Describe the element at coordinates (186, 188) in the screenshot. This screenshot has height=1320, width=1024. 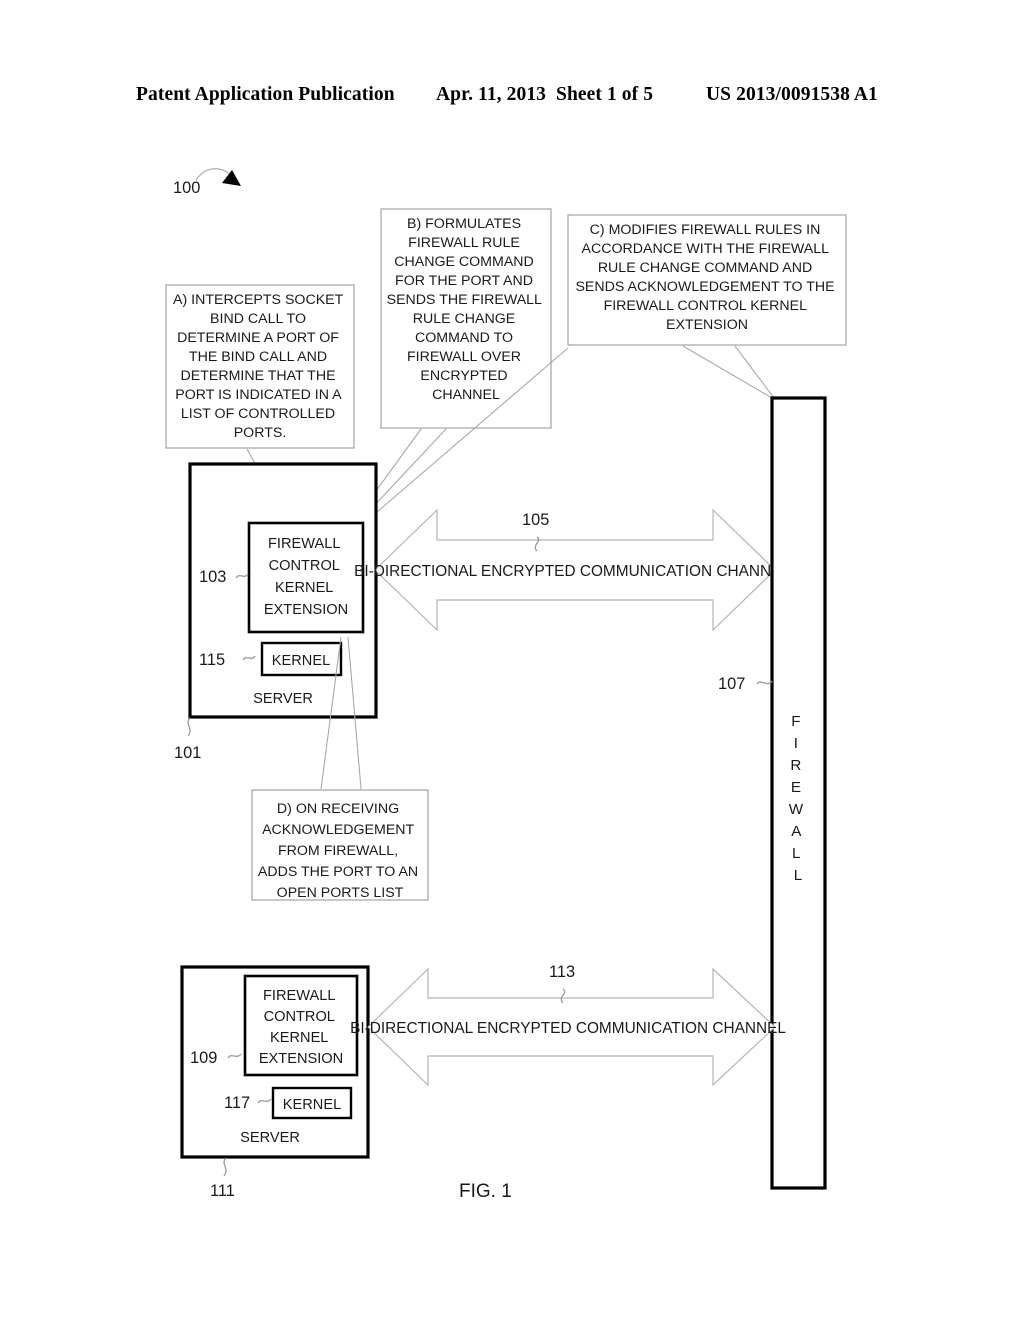
I see `figure-ref-100-label: 100` at that location.